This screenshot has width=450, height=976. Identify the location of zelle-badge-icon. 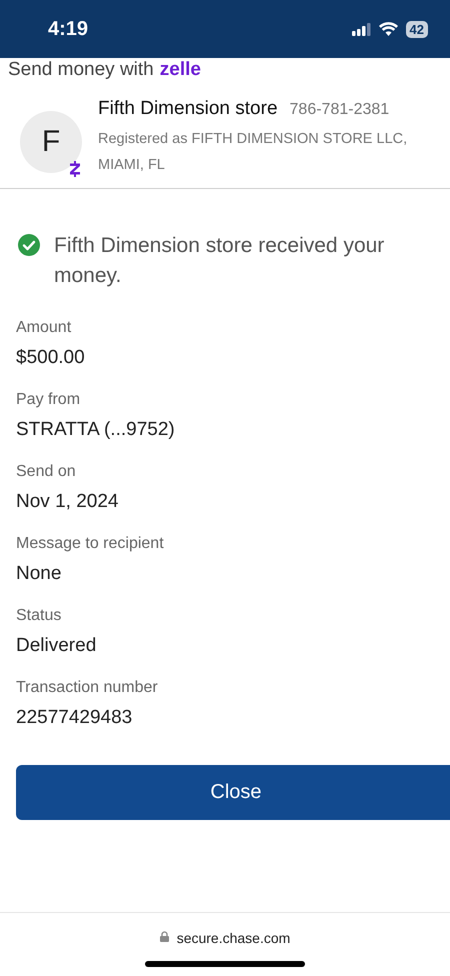
(75, 169).